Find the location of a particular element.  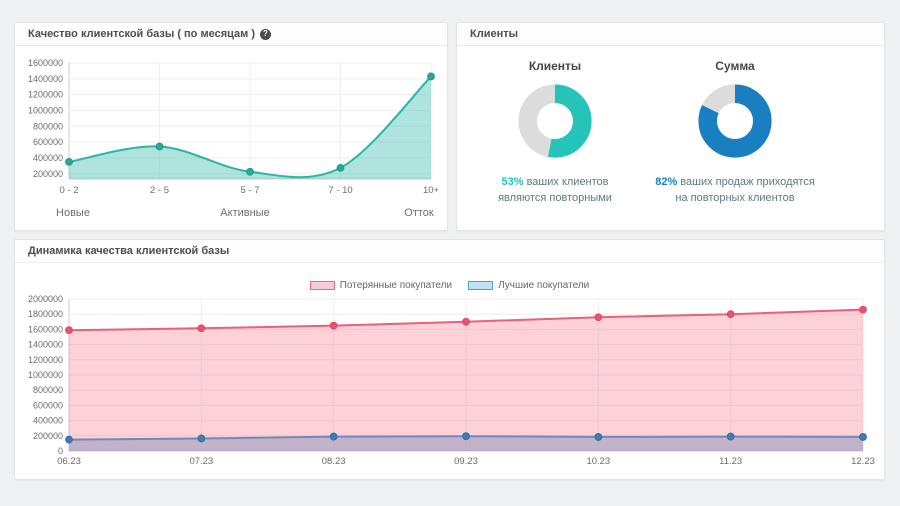

svg-text: 0 - 2 is located at coordinates (68, 190).